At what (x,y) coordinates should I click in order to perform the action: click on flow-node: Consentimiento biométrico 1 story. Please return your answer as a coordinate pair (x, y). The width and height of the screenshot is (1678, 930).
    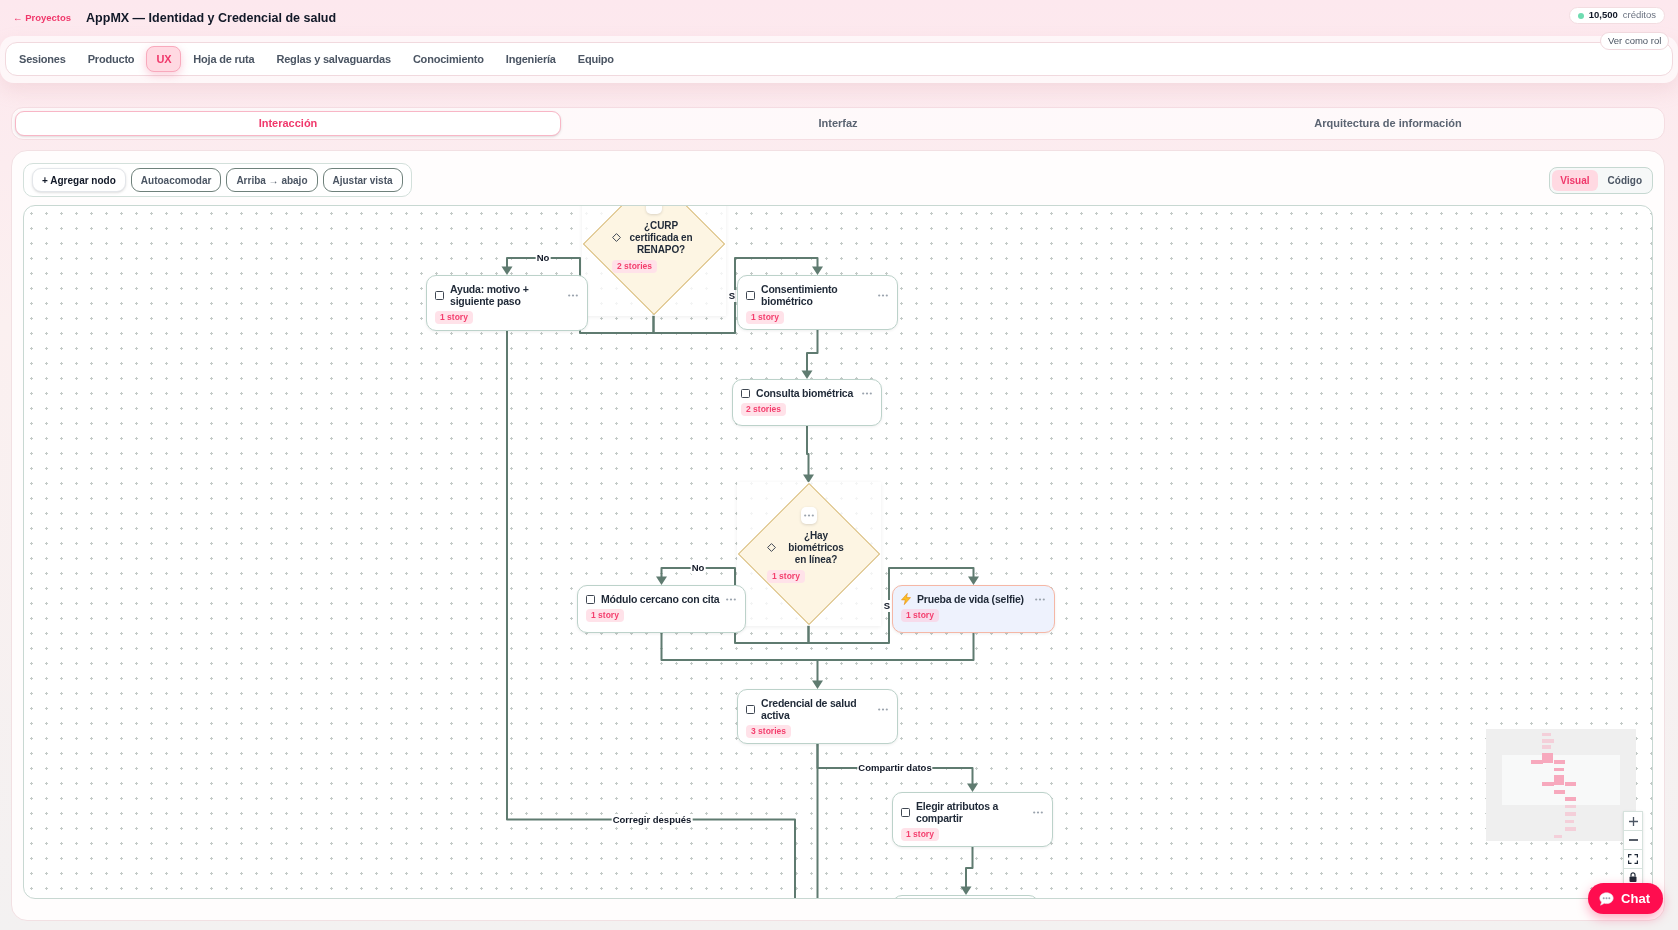
    Looking at the image, I should click on (817, 302).